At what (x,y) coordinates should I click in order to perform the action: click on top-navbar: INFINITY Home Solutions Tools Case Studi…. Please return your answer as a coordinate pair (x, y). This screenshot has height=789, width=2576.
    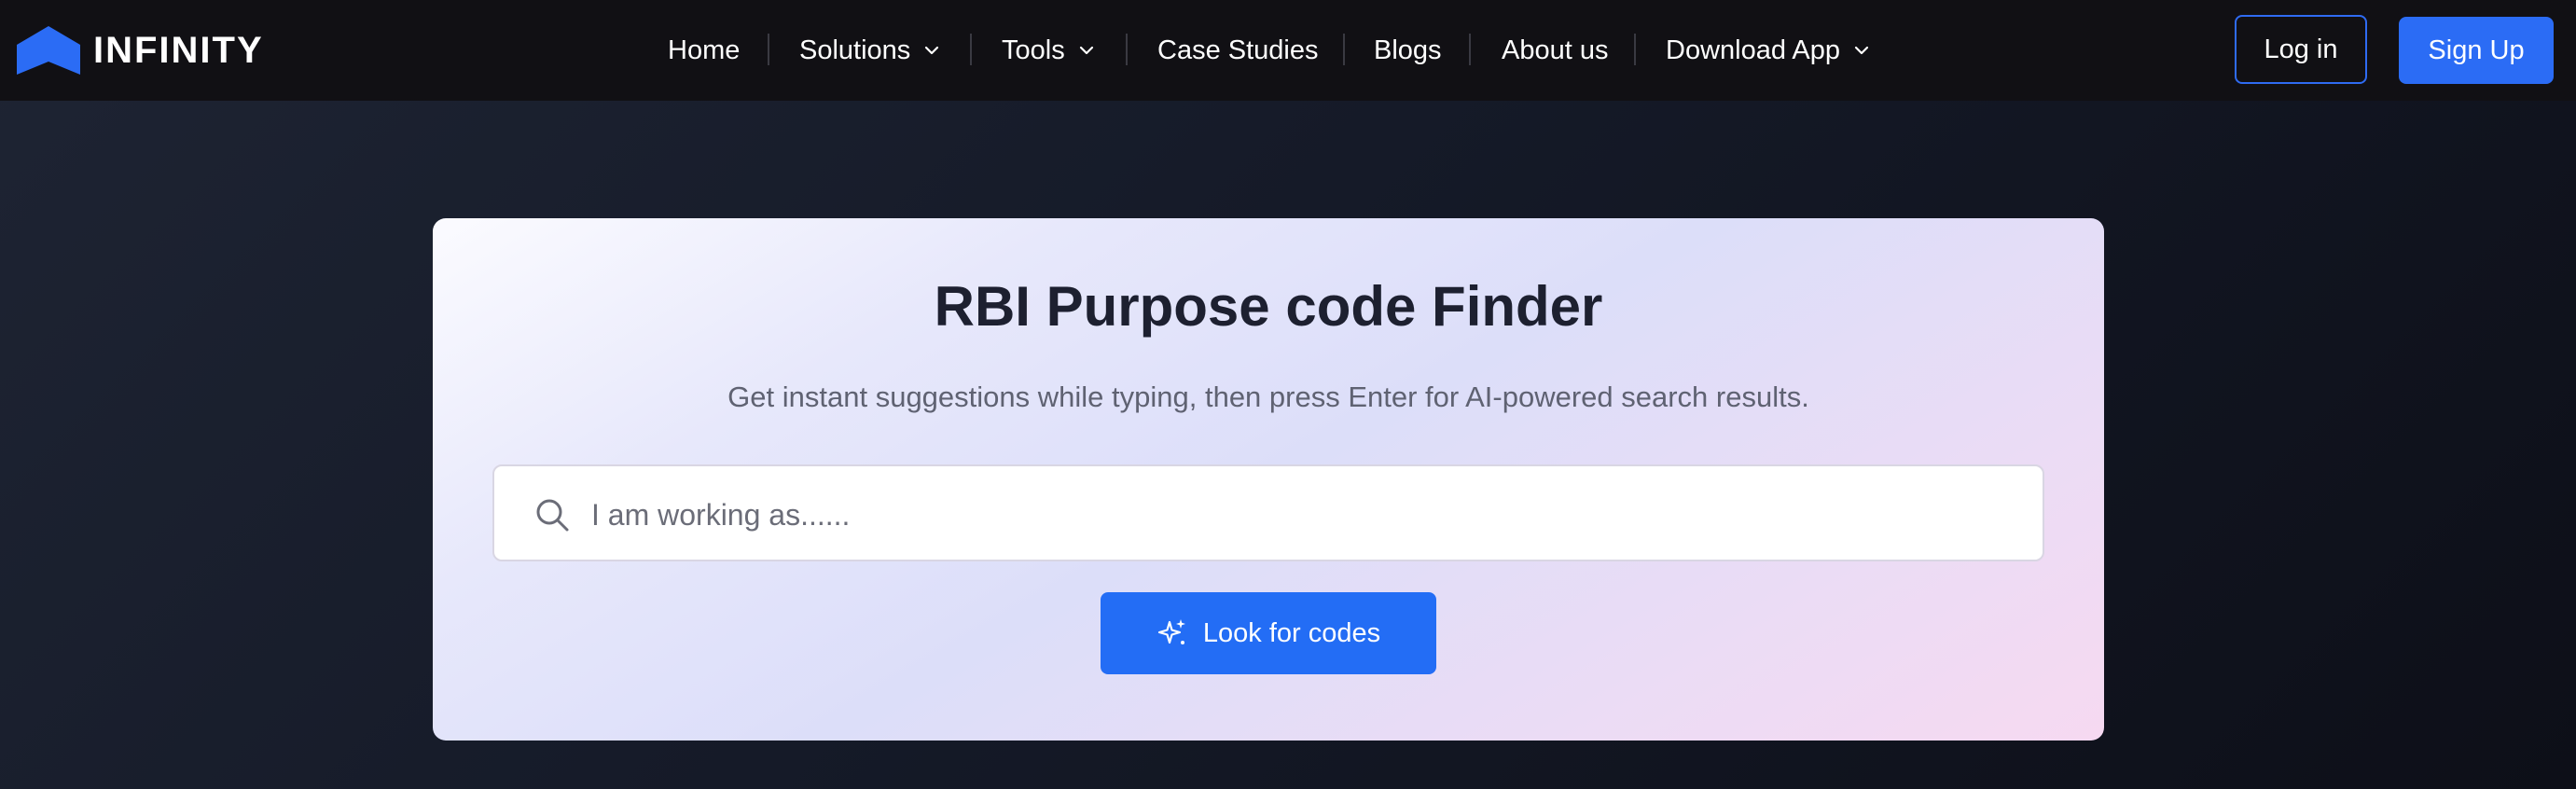
    Looking at the image, I should click on (1288, 50).